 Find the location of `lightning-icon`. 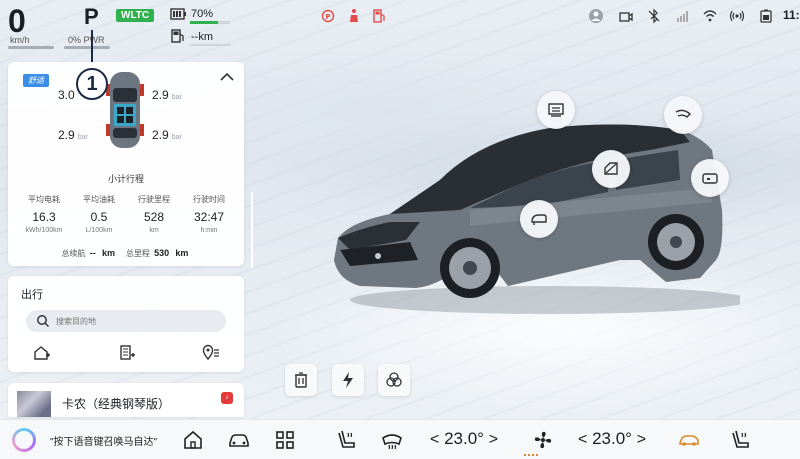

lightning-icon is located at coordinates (348, 380).